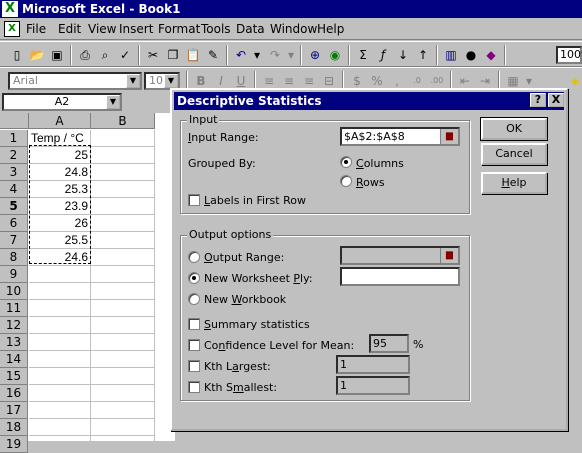 The image size is (582, 453). I want to click on summary-statistics-checkbox, so click(194, 324).